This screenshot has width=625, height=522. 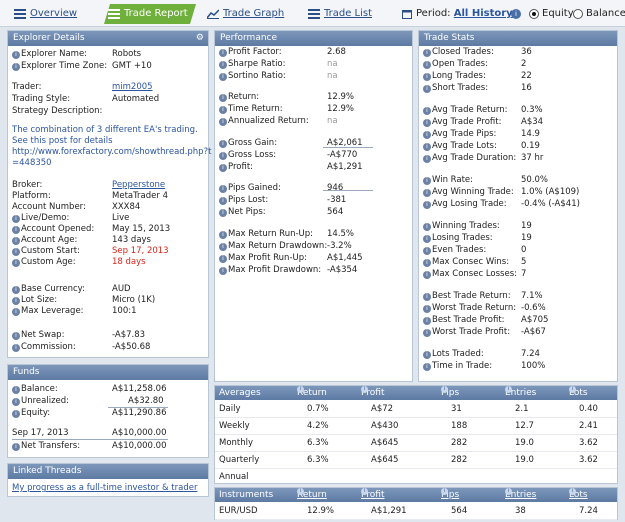 I want to click on averages-column-header: i Entries, so click(x=520, y=393).